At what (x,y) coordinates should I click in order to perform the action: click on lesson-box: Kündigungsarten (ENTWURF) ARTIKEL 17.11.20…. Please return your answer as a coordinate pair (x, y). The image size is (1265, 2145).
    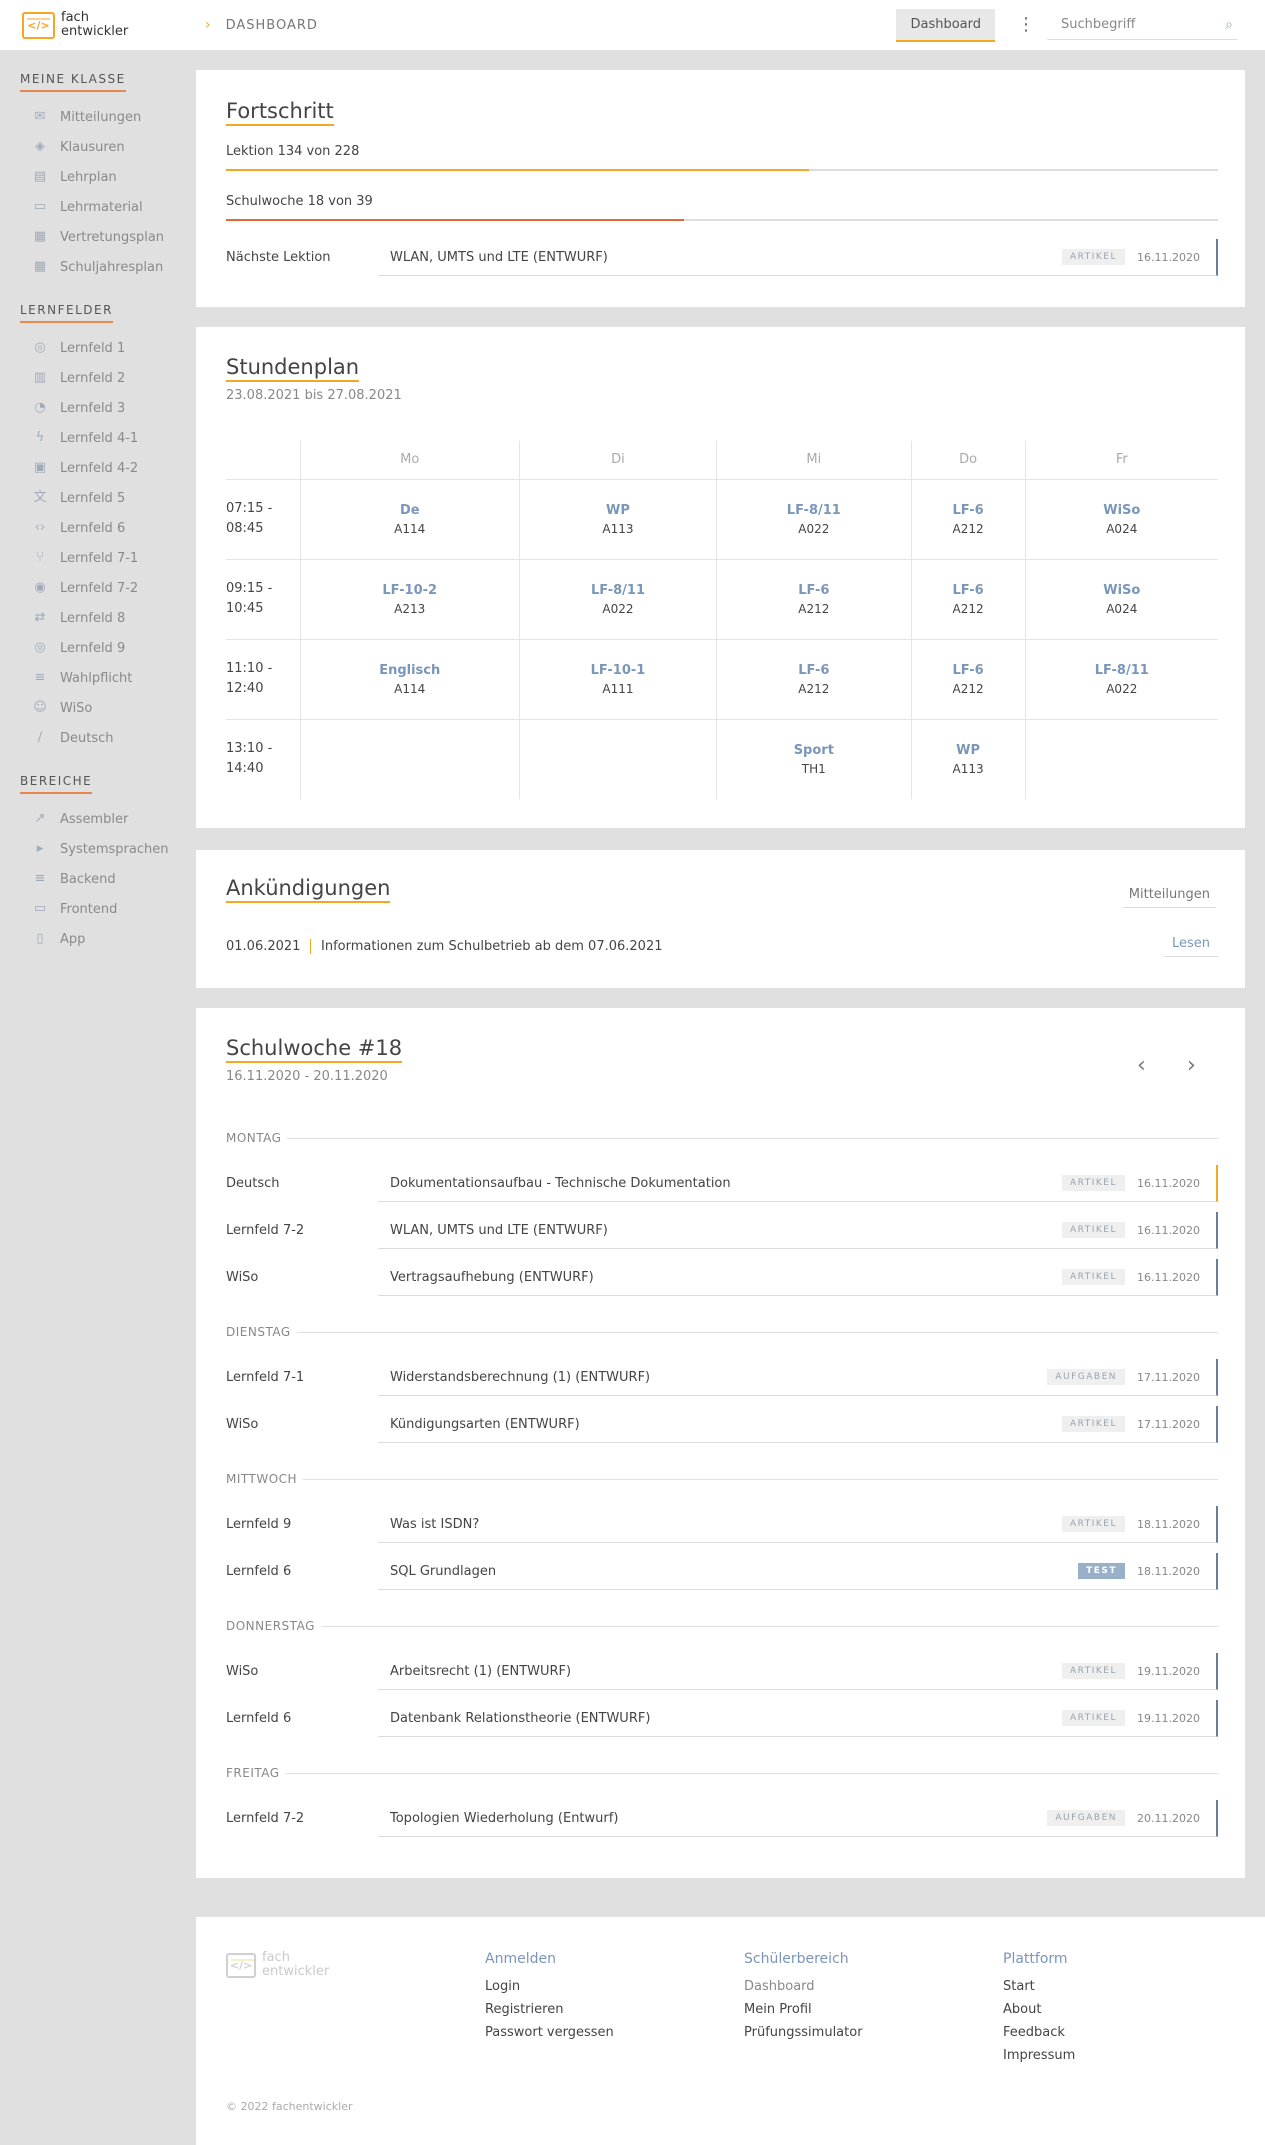
    Looking at the image, I should click on (798, 1424).